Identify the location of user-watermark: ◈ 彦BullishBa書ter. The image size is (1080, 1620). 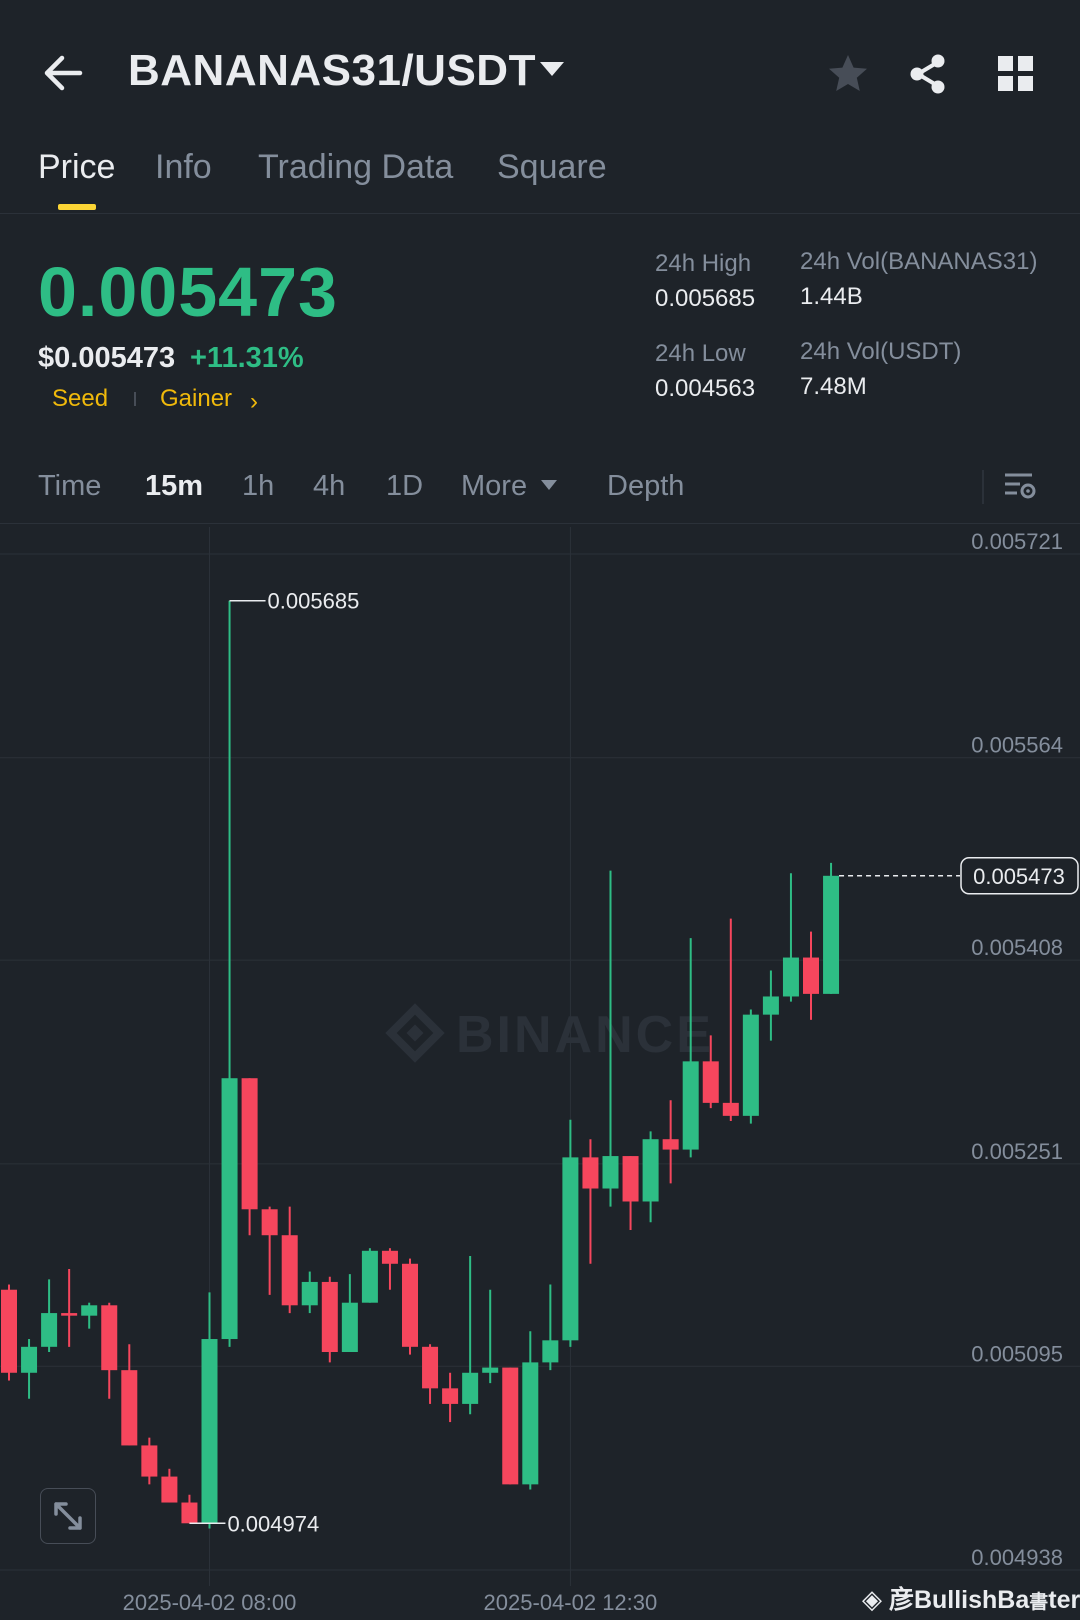
(971, 1598).